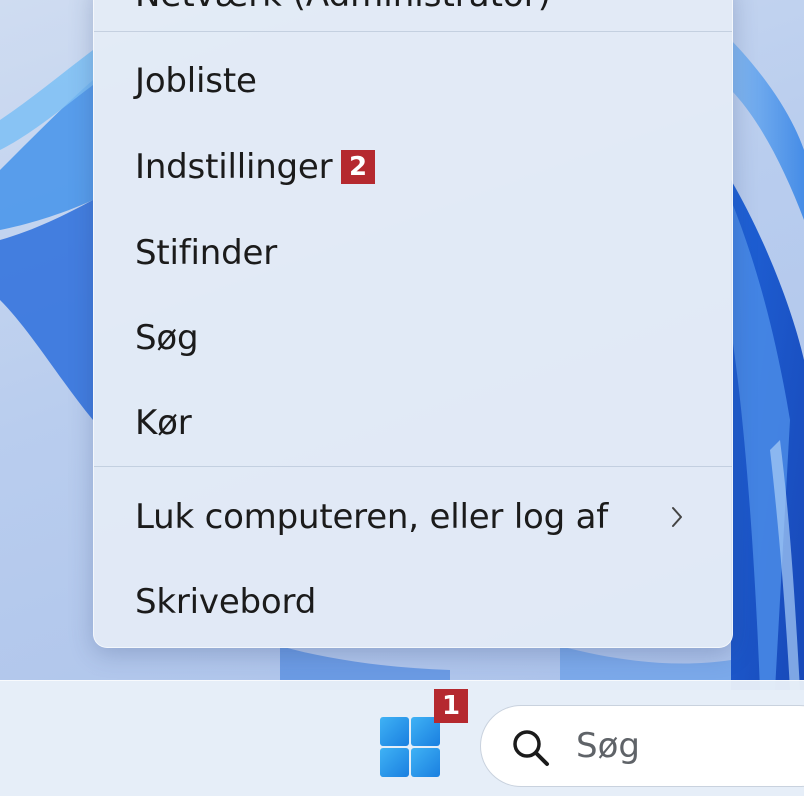 Image resolution: width=804 pixels, height=796 pixels. I want to click on menu-item-label: Jobliste, so click(196, 81).